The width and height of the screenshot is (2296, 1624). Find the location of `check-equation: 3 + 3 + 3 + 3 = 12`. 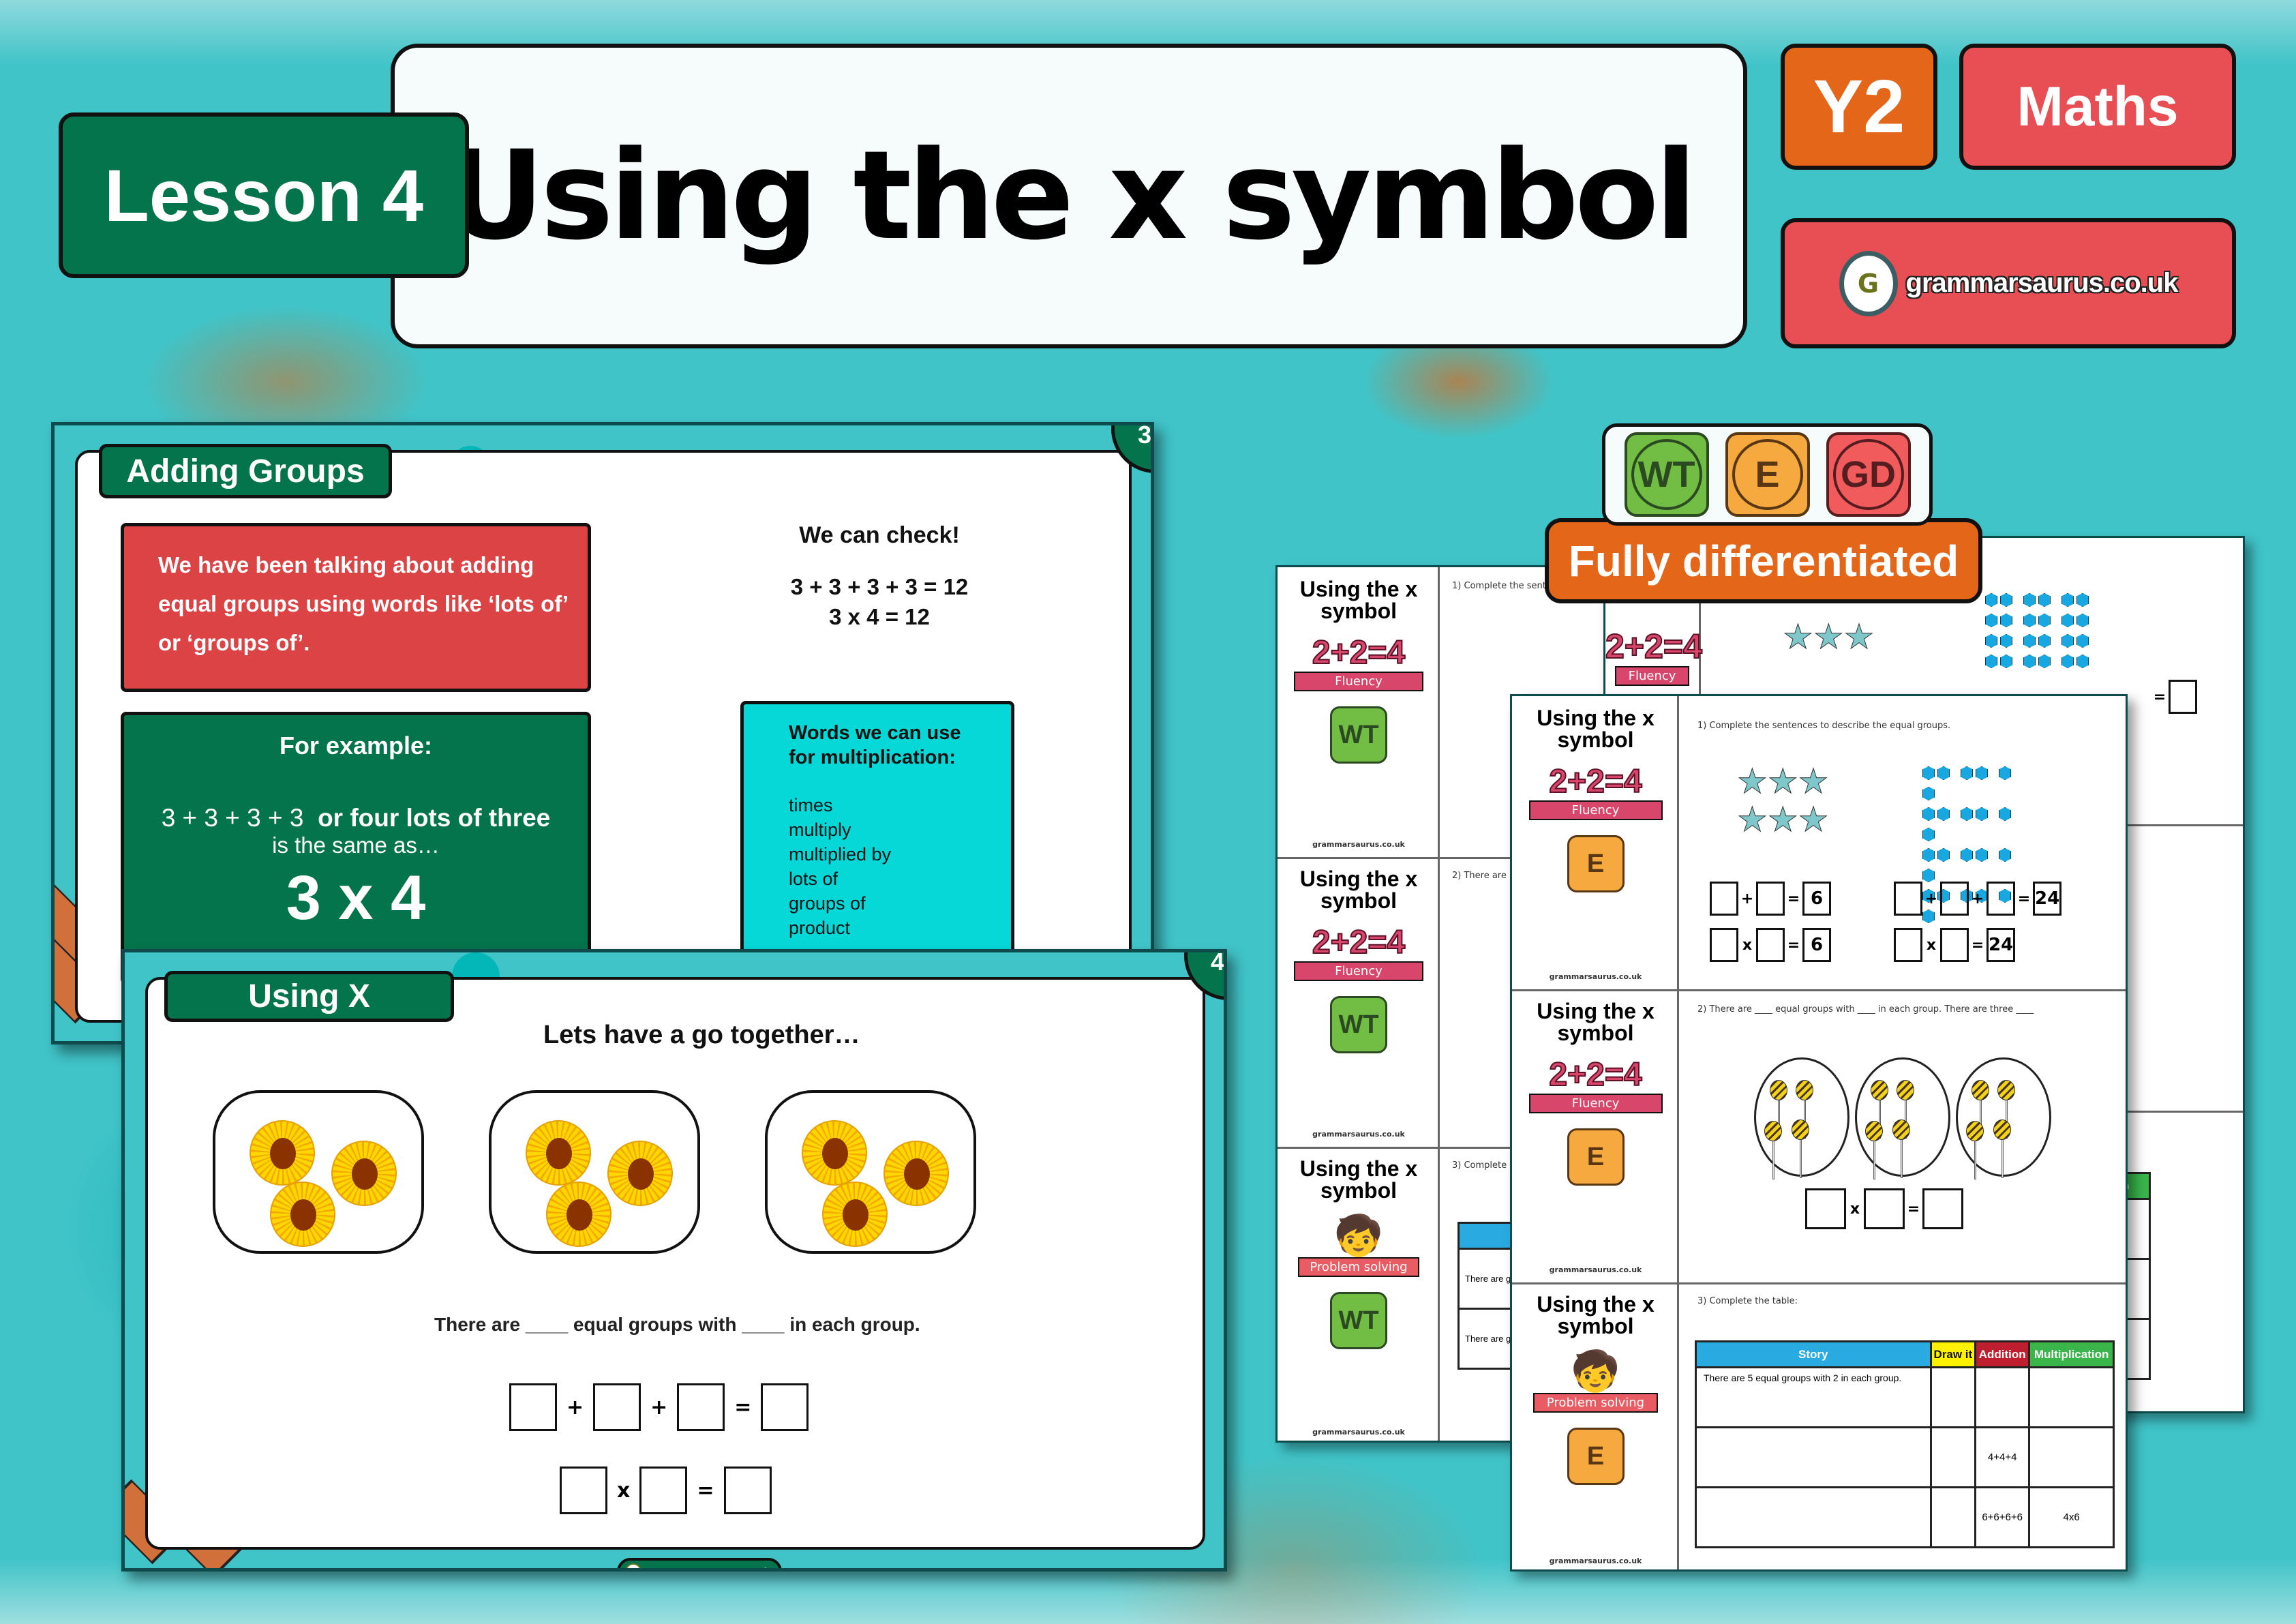

check-equation: 3 + 3 + 3 + 3 = 12 is located at coordinates (880, 586).